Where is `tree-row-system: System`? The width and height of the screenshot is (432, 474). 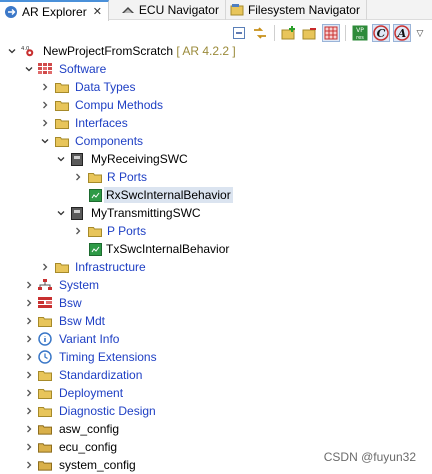
tree-row-system: System is located at coordinates (216, 285).